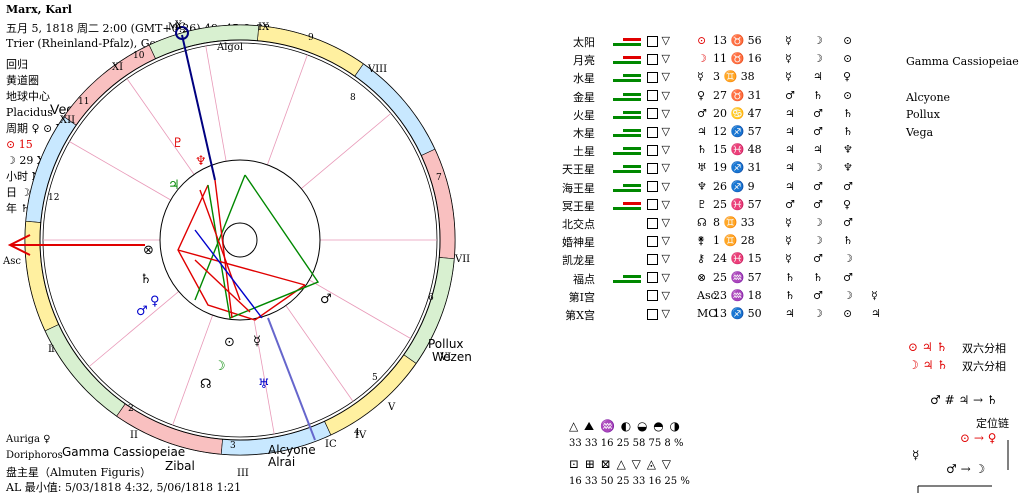 Image resolution: width=1031 pixels, height=495 pixels. What do you see at coordinates (962, 61) in the screenshot?
I see `fixed-star-gamma: Gamma Cassiopeiae` at bounding box center [962, 61].